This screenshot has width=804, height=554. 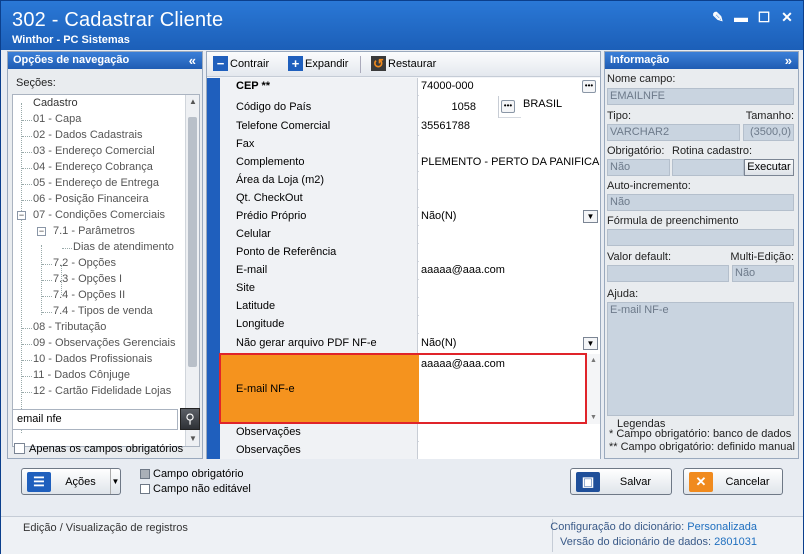 What do you see at coordinates (410, 217) in the screenshot?
I see `field-row: Prédio Próprio Não(N) ▼` at bounding box center [410, 217].